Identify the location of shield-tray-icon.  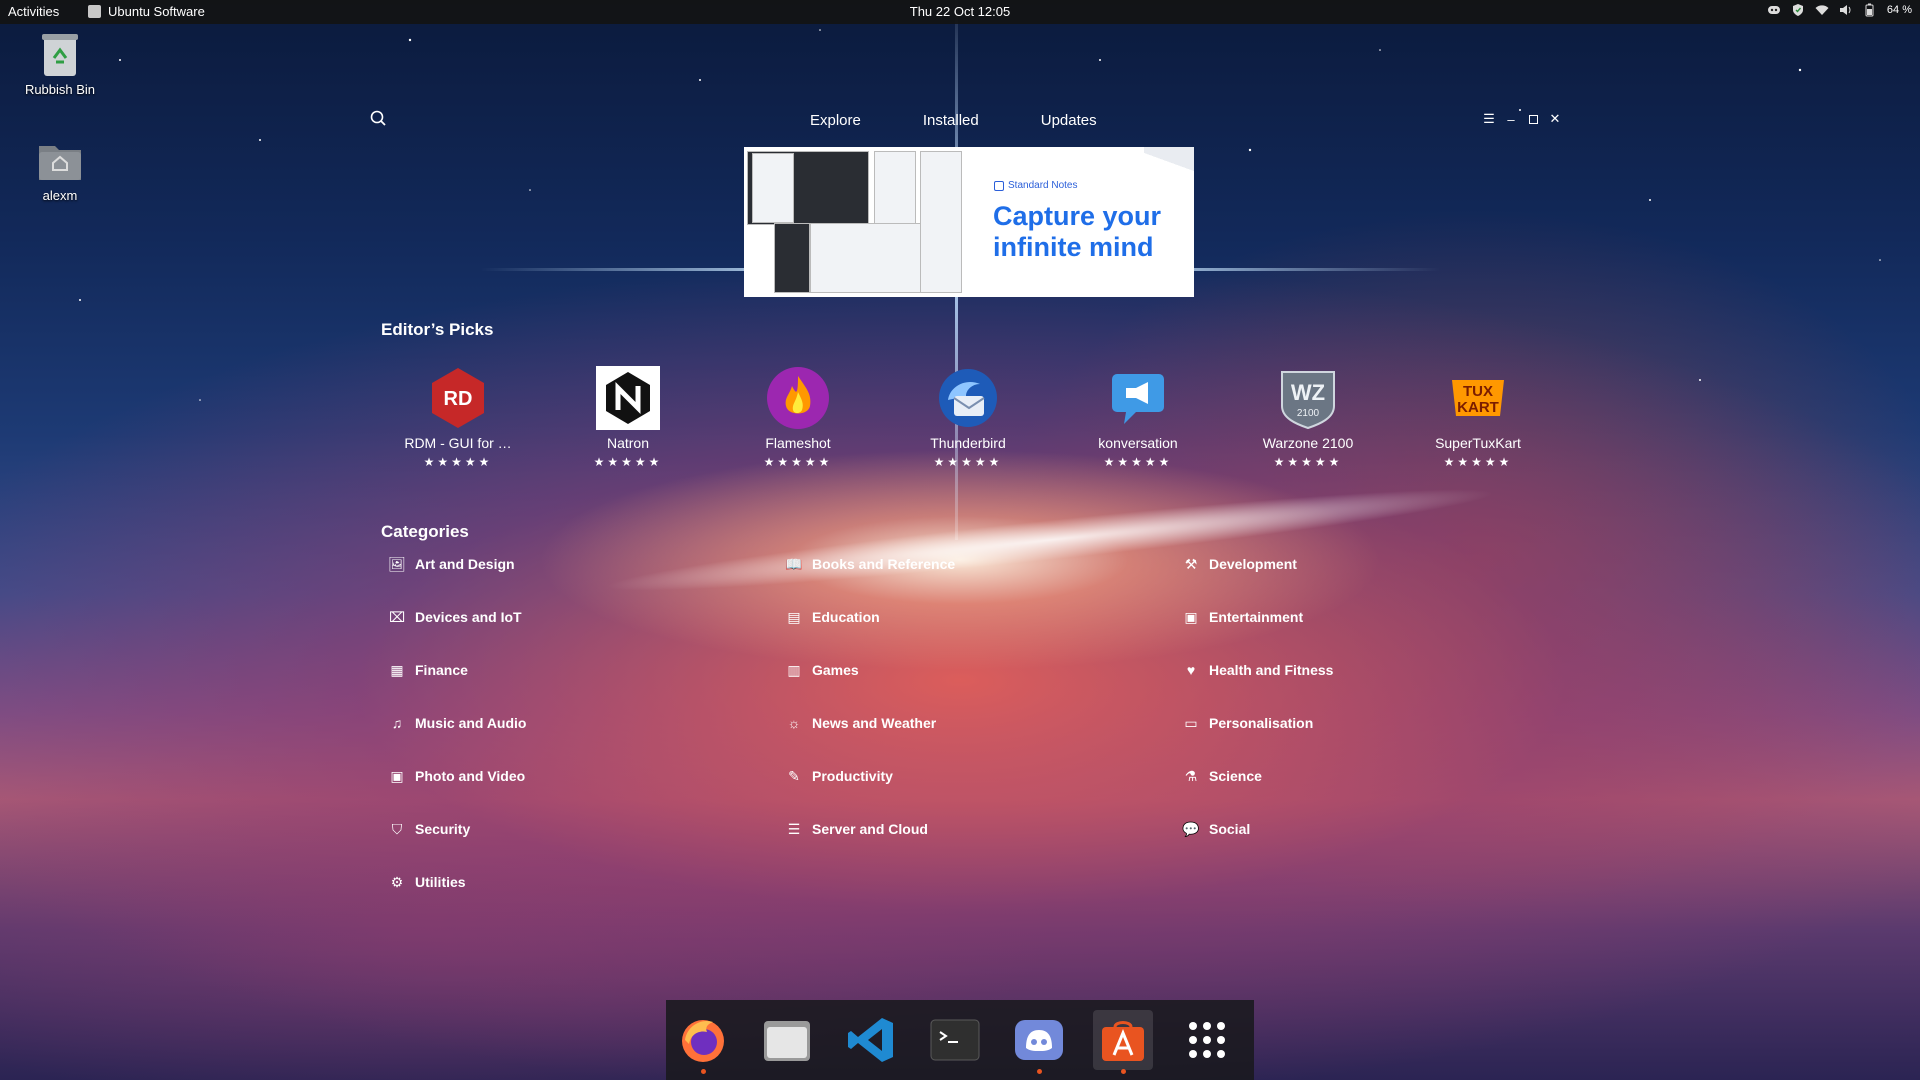
(1798, 10).